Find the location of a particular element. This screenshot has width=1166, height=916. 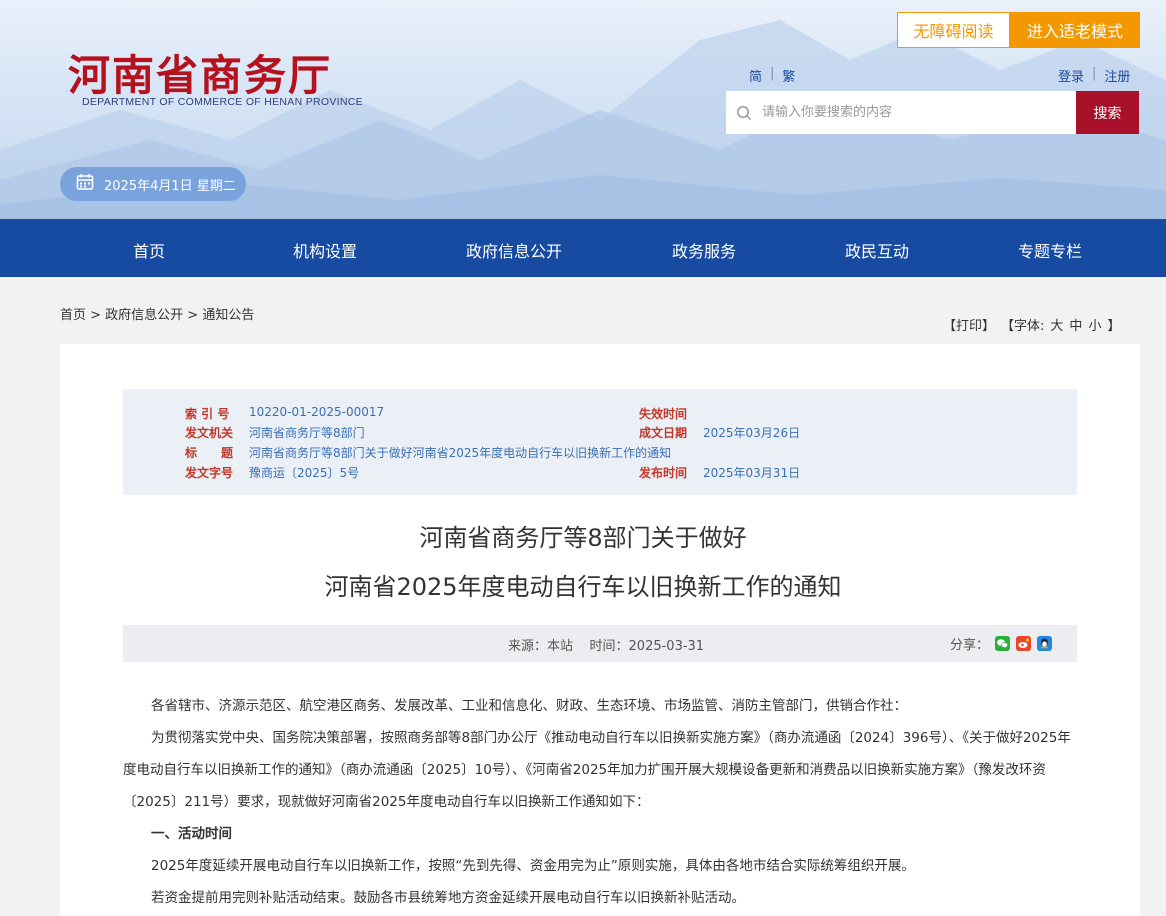

article-title-line2: 河南省2025年度电动自行车以旧换新工作的通知 is located at coordinates (583, 587).